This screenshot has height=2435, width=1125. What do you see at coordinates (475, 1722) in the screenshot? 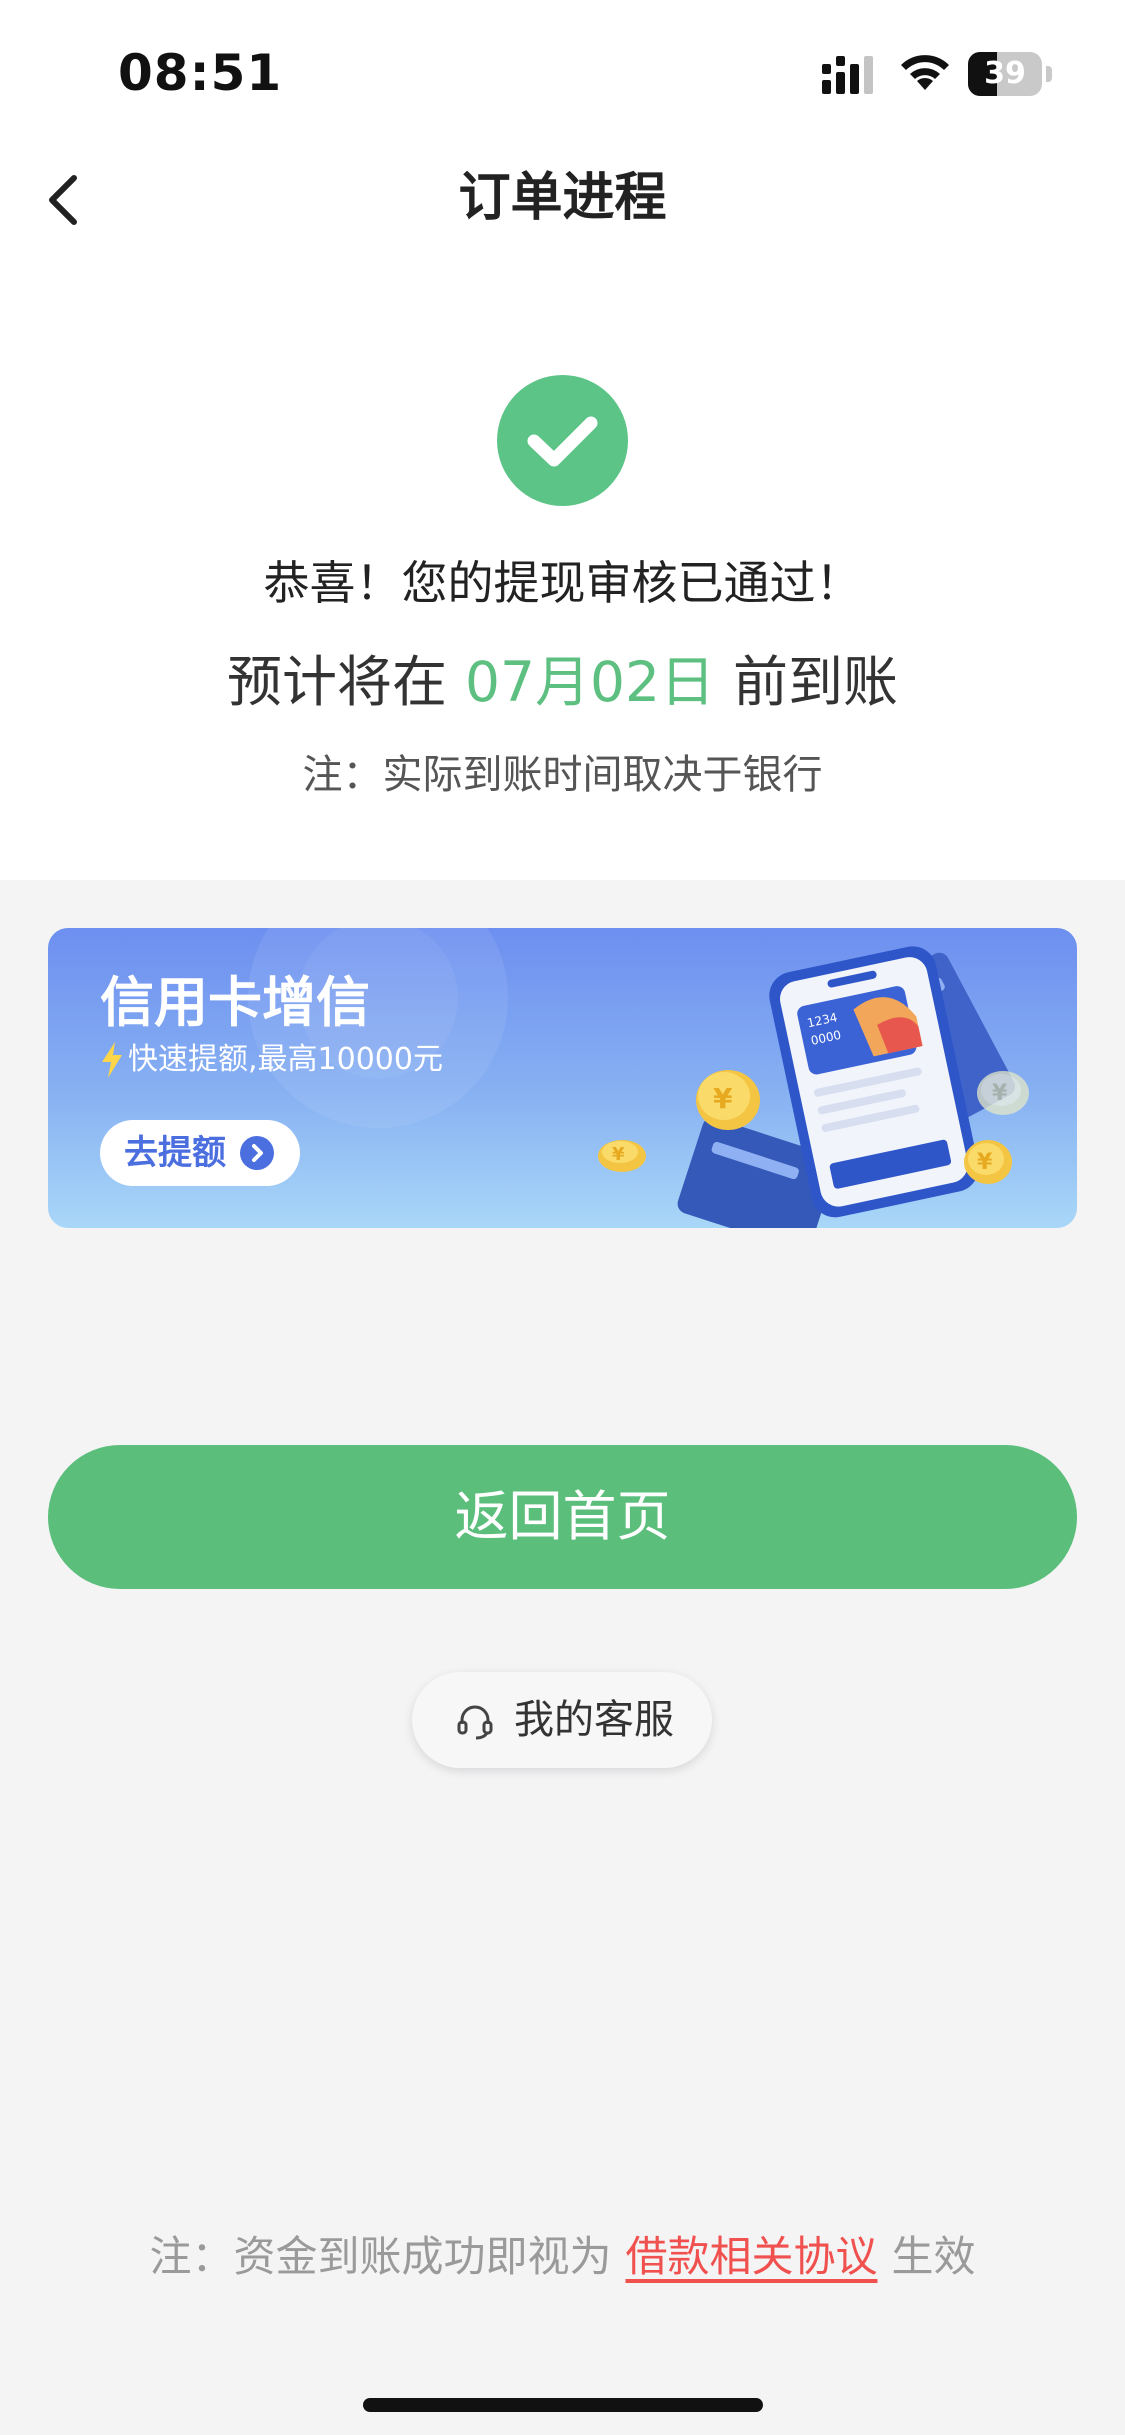
I see `headset-icon` at bounding box center [475, 1722].